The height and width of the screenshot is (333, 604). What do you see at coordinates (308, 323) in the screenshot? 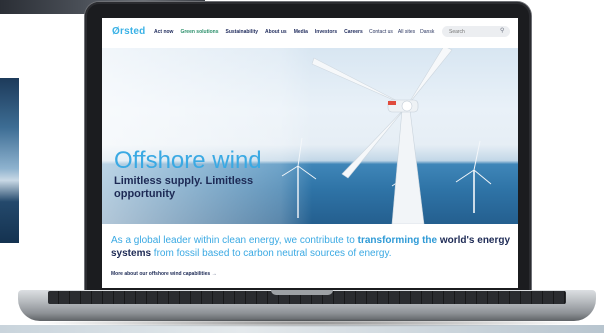
I see `laptop-shadow` at bounding box center [308, 323].